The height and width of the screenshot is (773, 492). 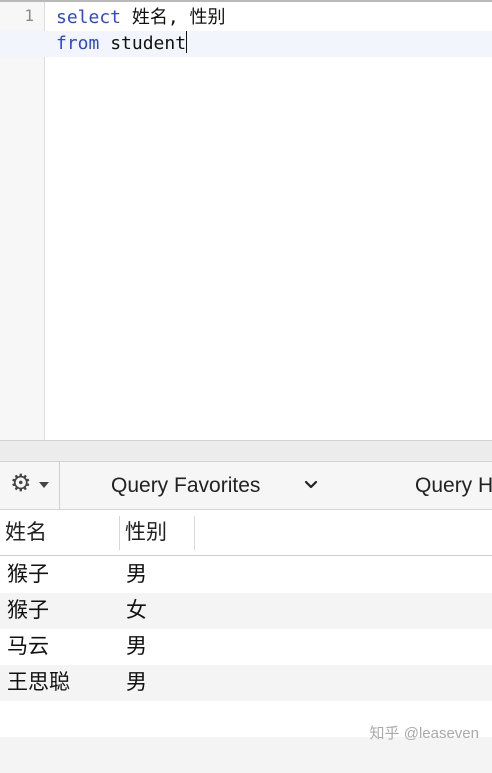 What do you see at coordinates (246, 533) in the screenshot?
I see `results-header: 姓名 性别` at bounding box center [246, 533].